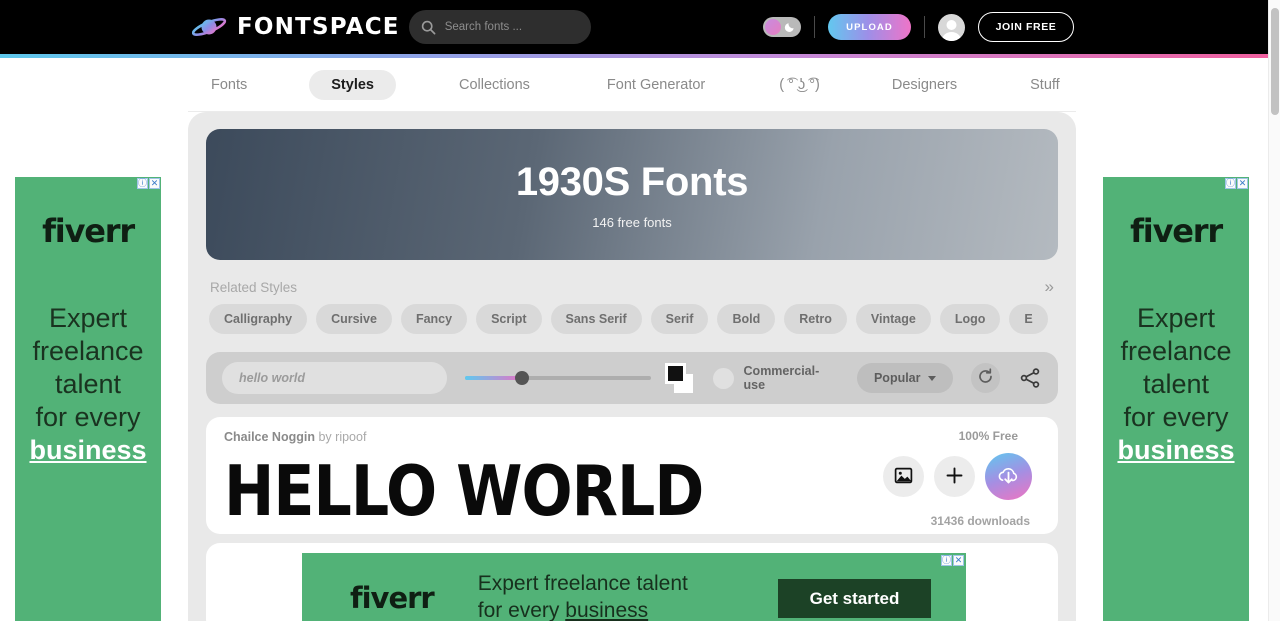 The height and width of the screenshot is (621, 1280). What do you see at coordinates (773, 27) in the screenshot?
I see `theme-toggle-knob` at bounding box center [773, 27].